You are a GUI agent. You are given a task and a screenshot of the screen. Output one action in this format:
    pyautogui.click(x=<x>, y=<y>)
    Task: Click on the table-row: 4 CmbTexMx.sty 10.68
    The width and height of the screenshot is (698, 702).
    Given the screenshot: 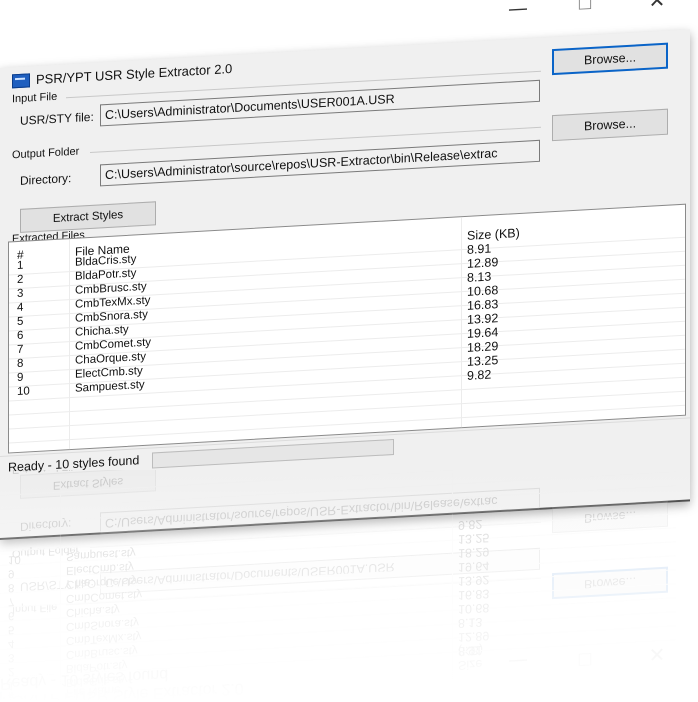 What is the action you would take?
    pyautogui.click(x=338, y=624)
    